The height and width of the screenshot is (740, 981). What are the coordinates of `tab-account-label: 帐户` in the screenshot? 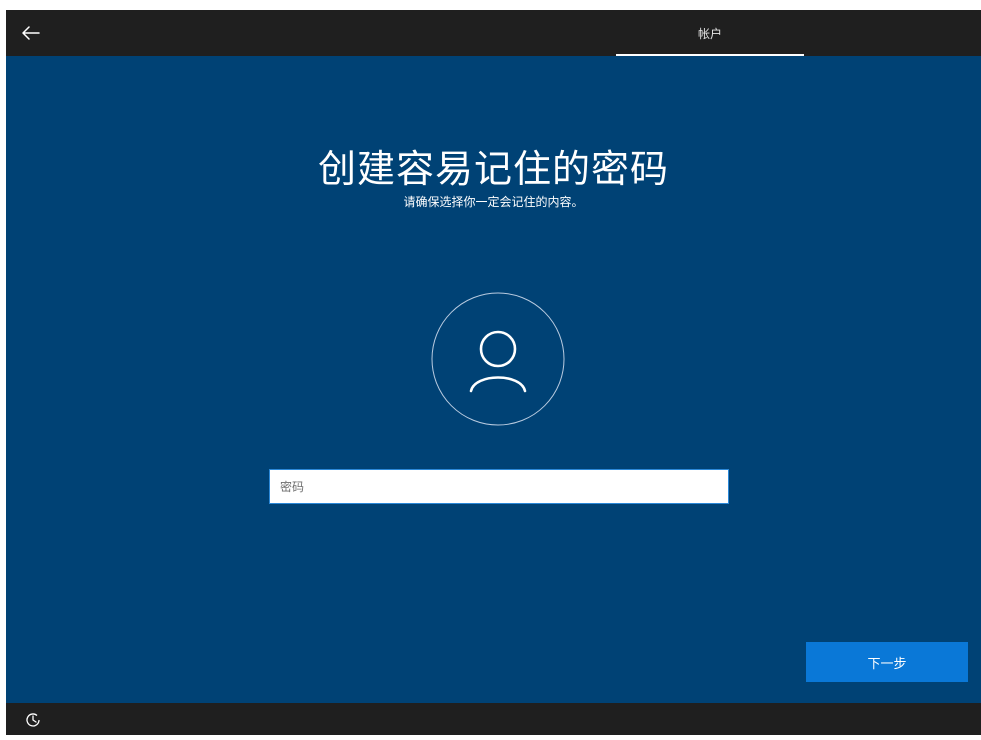 It's located at (709, 33).